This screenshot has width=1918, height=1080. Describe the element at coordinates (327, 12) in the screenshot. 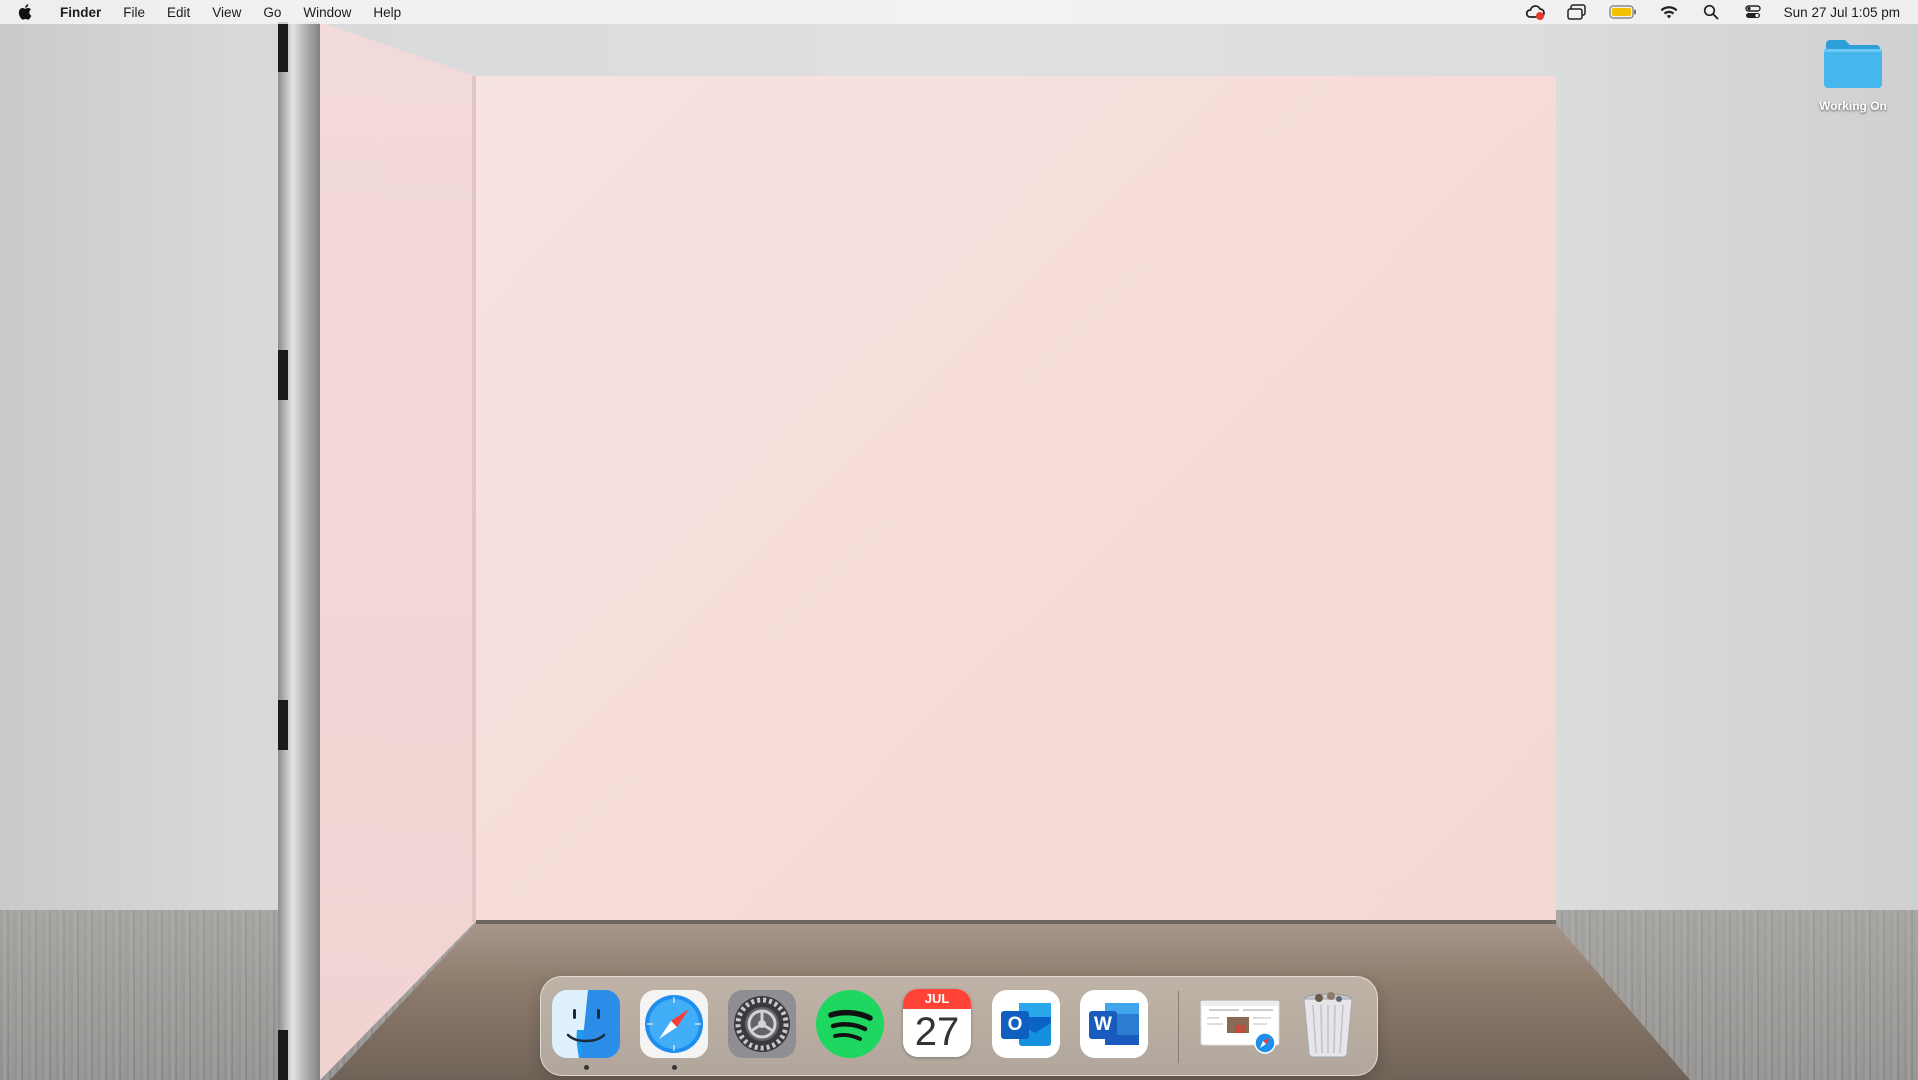

I see `menu-window: Window` at that location.